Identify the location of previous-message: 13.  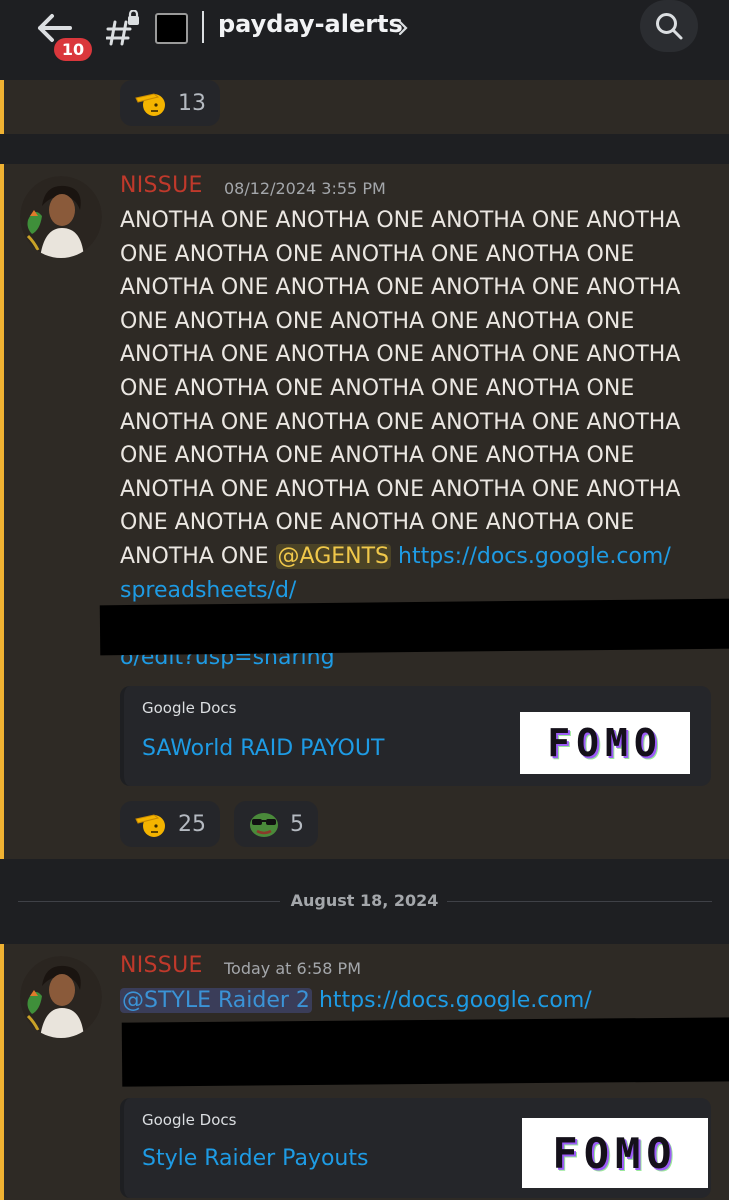
(364, 107).